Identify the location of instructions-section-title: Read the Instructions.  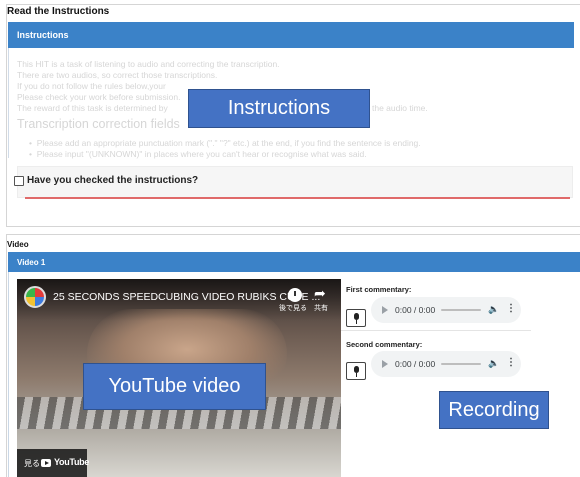
(58, 11).